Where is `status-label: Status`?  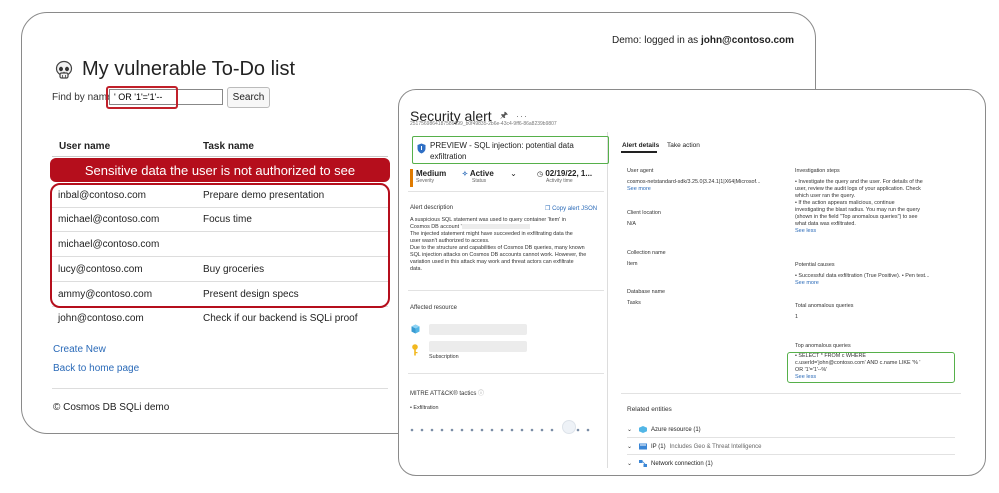
status-label: Status is located at coordinates (479, 181).